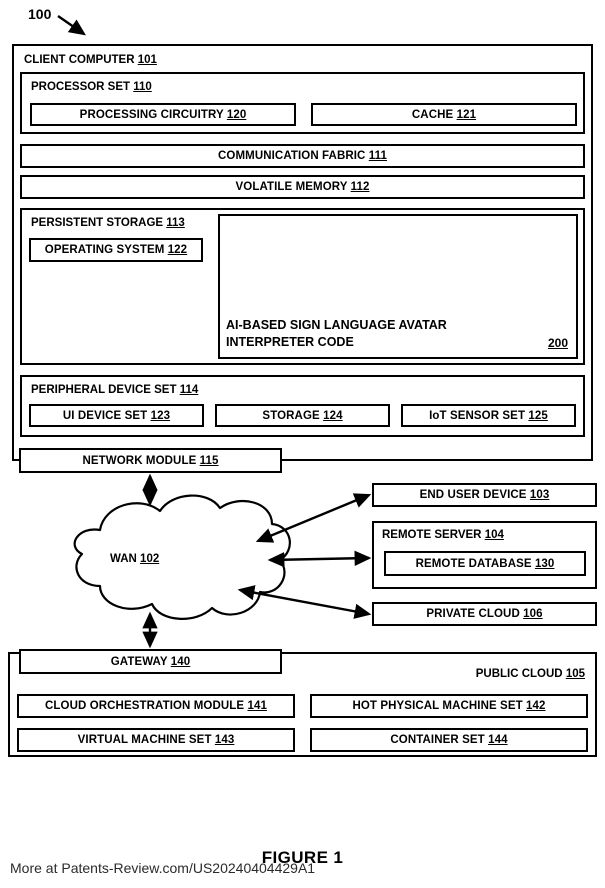 Image resolution: width=605 pixels, height=888 pixels. I want to click on figure-ref-leader-arrow, so click(71, 25).